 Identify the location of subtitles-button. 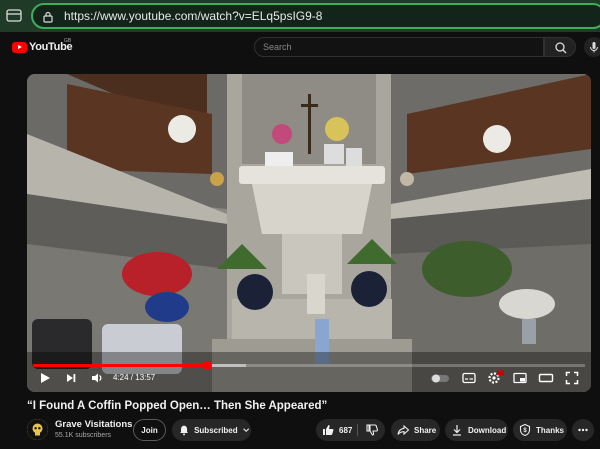
(469, 378).